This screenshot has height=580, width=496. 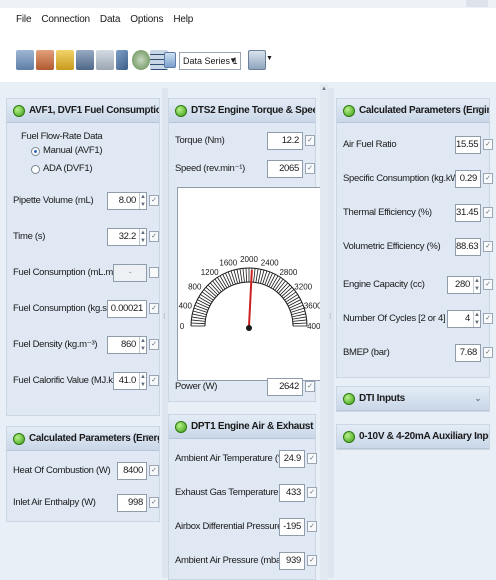 What do you see at coordinates (24, 20) in the screenshot?
I see `menu-file: File` at bounding box center [24, 20].